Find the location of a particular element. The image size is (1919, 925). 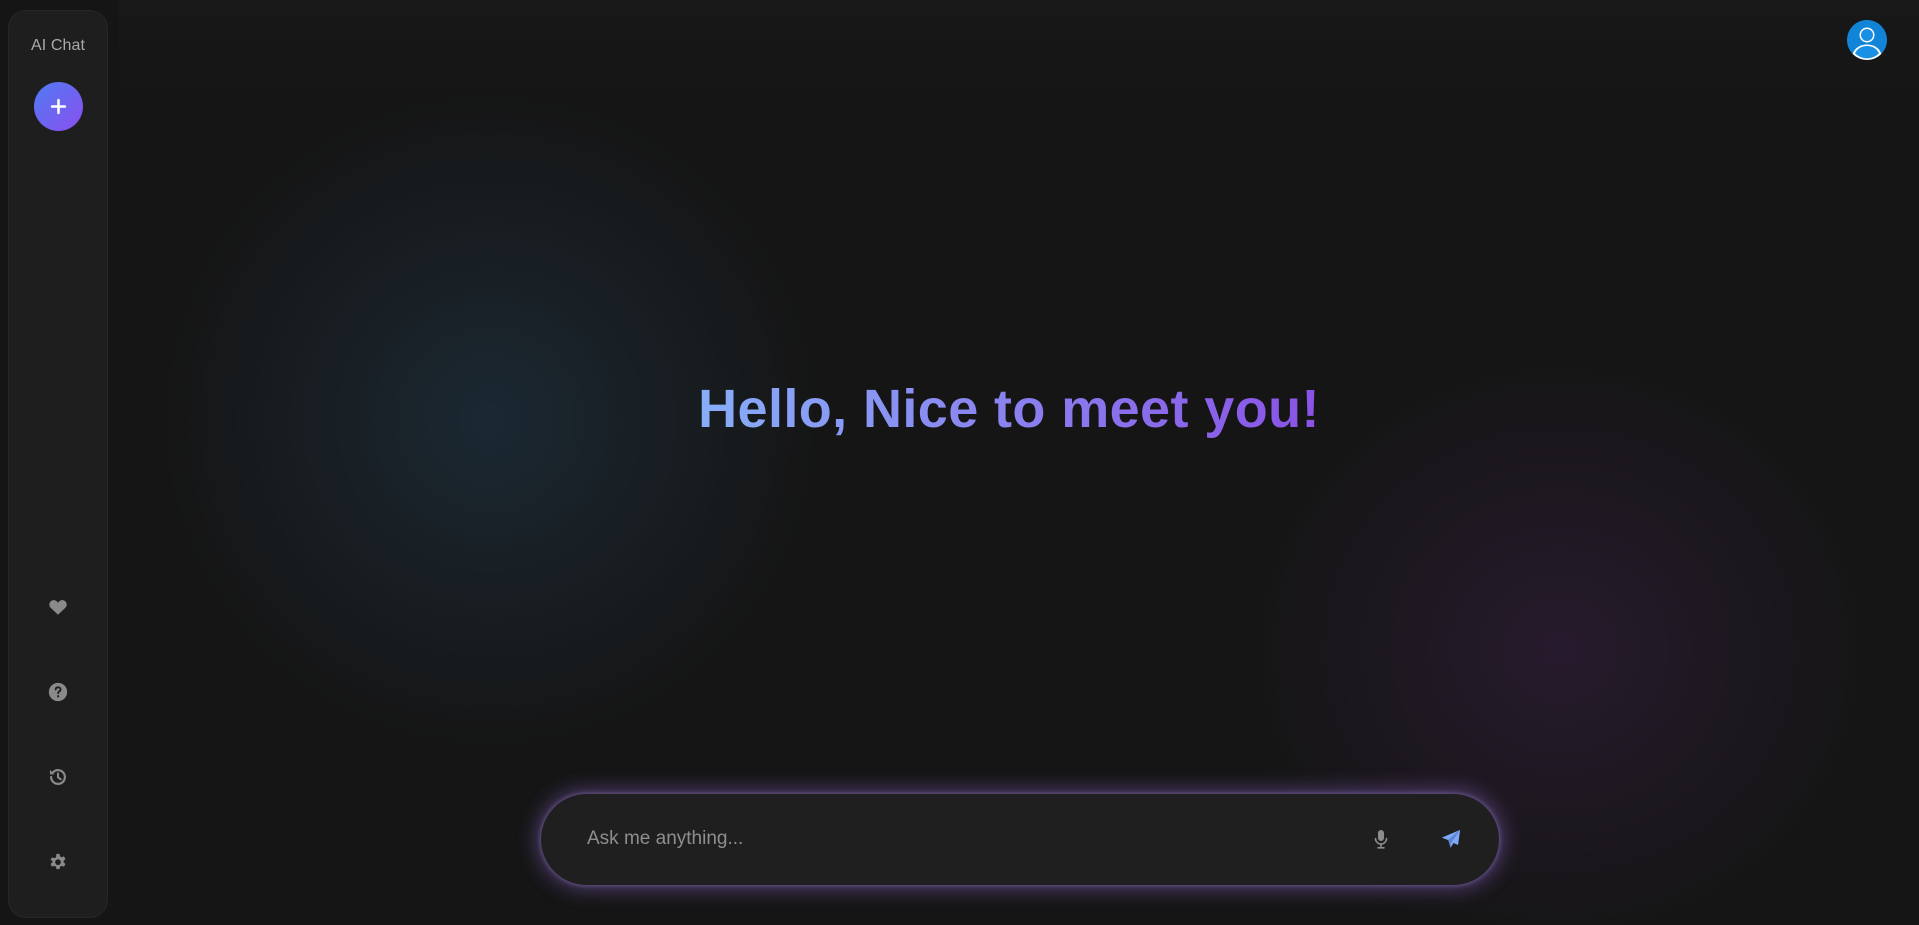

new-chat-button is located at coordinates (58, 106).